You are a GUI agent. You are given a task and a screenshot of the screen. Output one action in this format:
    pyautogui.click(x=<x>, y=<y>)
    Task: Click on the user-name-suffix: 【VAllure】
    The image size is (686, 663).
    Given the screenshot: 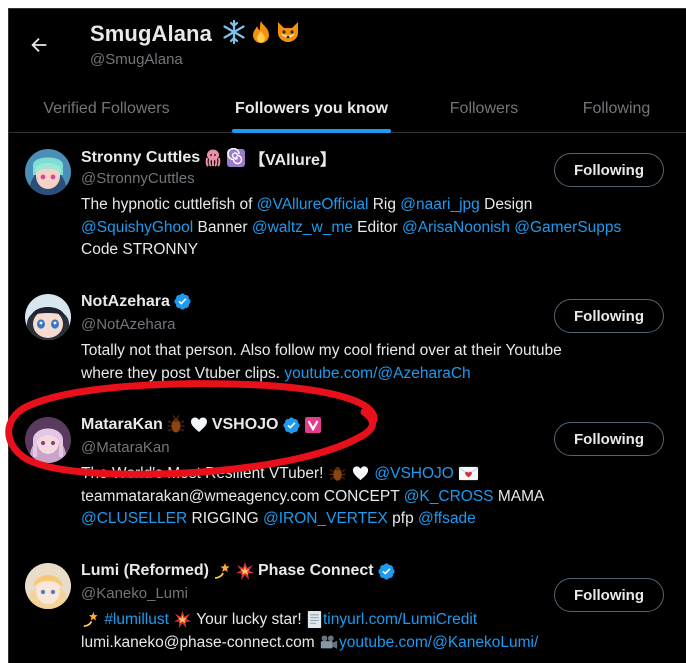 What is the action you would take?
    pyautogui.click(x=292, y=160)
    